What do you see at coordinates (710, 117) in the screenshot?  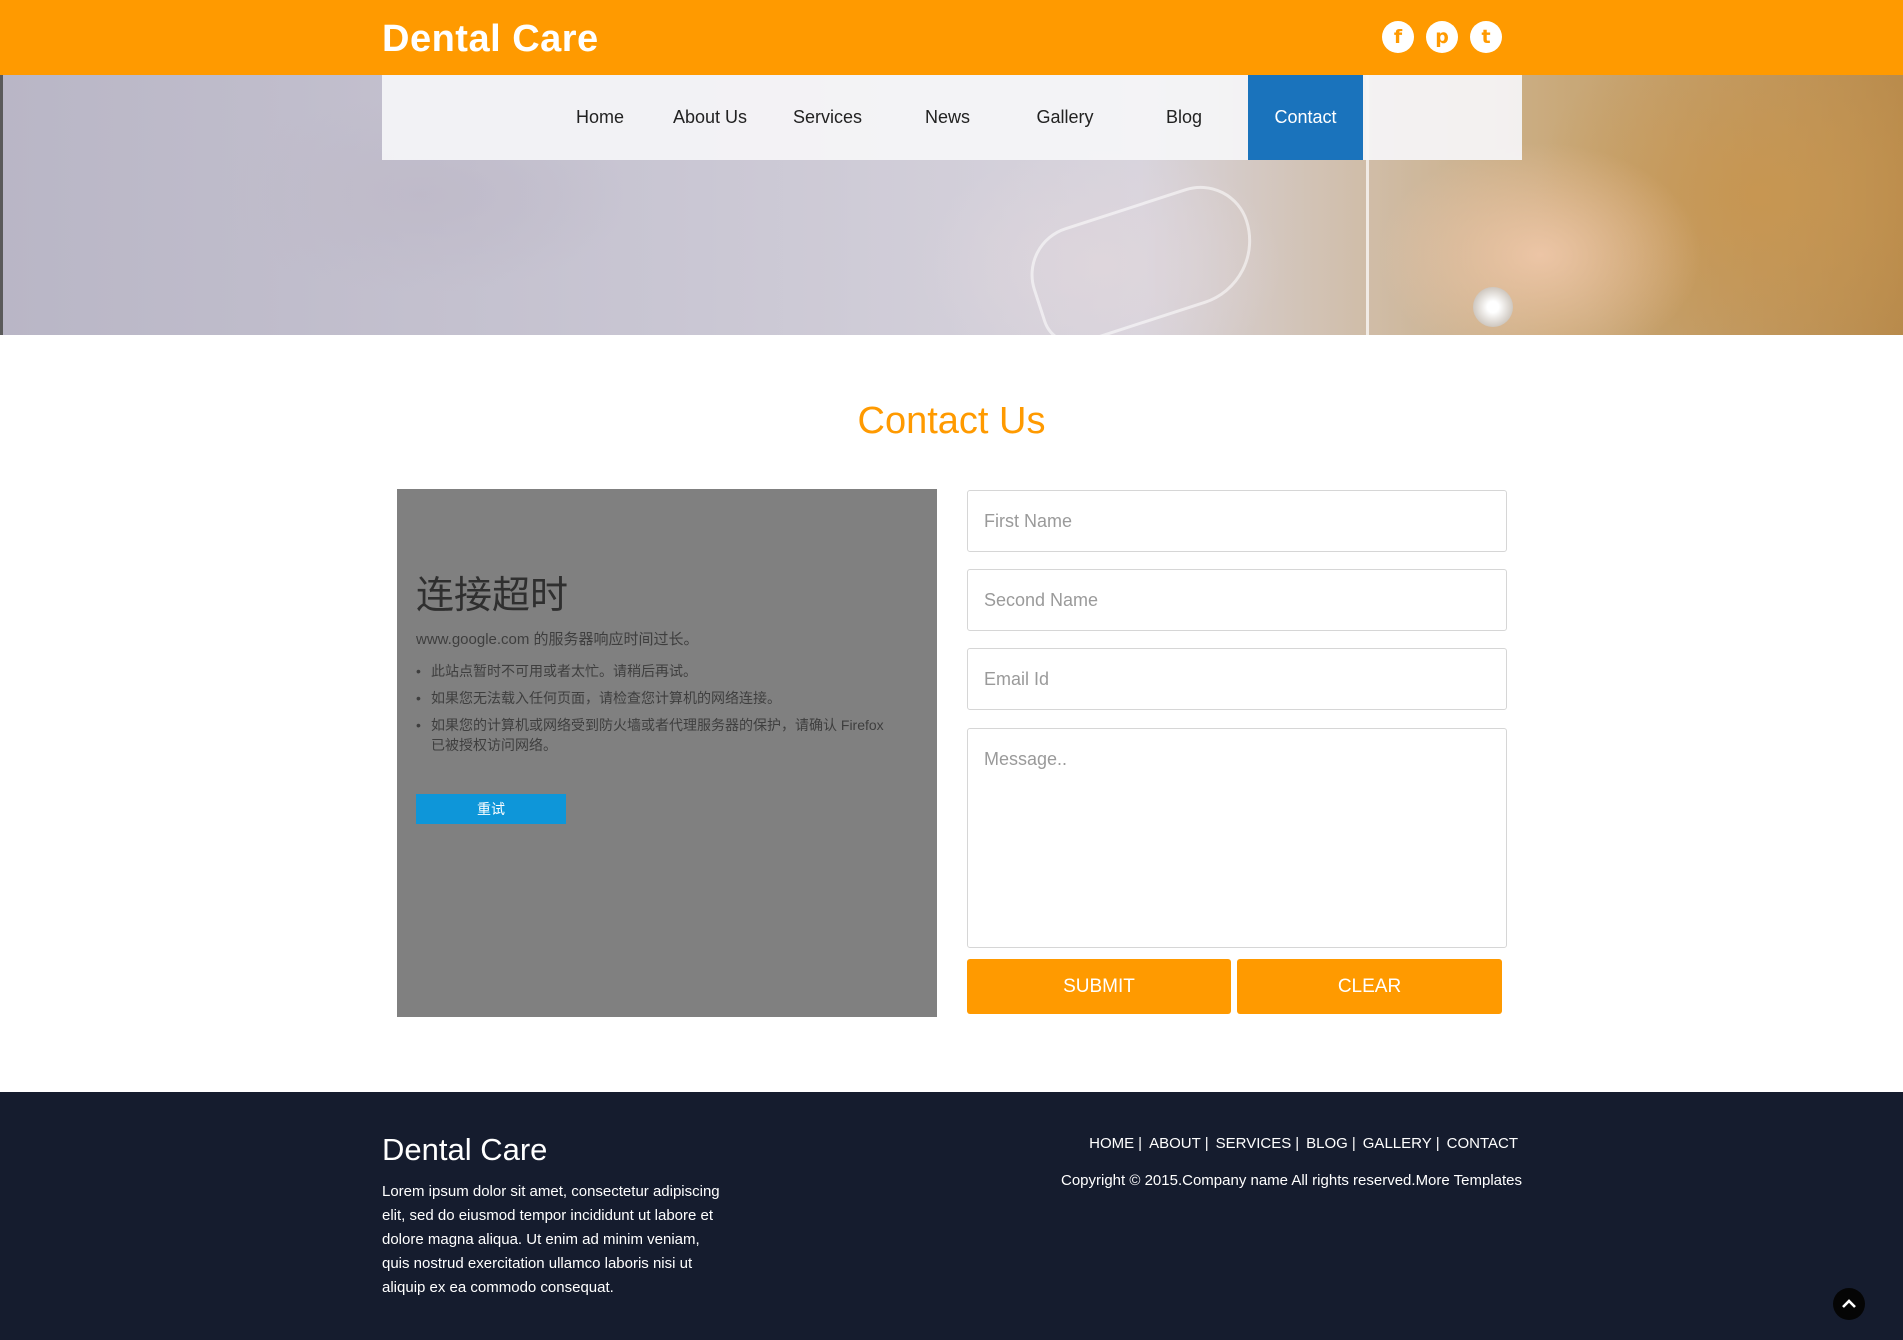 I see `nav-about-us: About Us` at bounding box center [710, 117].